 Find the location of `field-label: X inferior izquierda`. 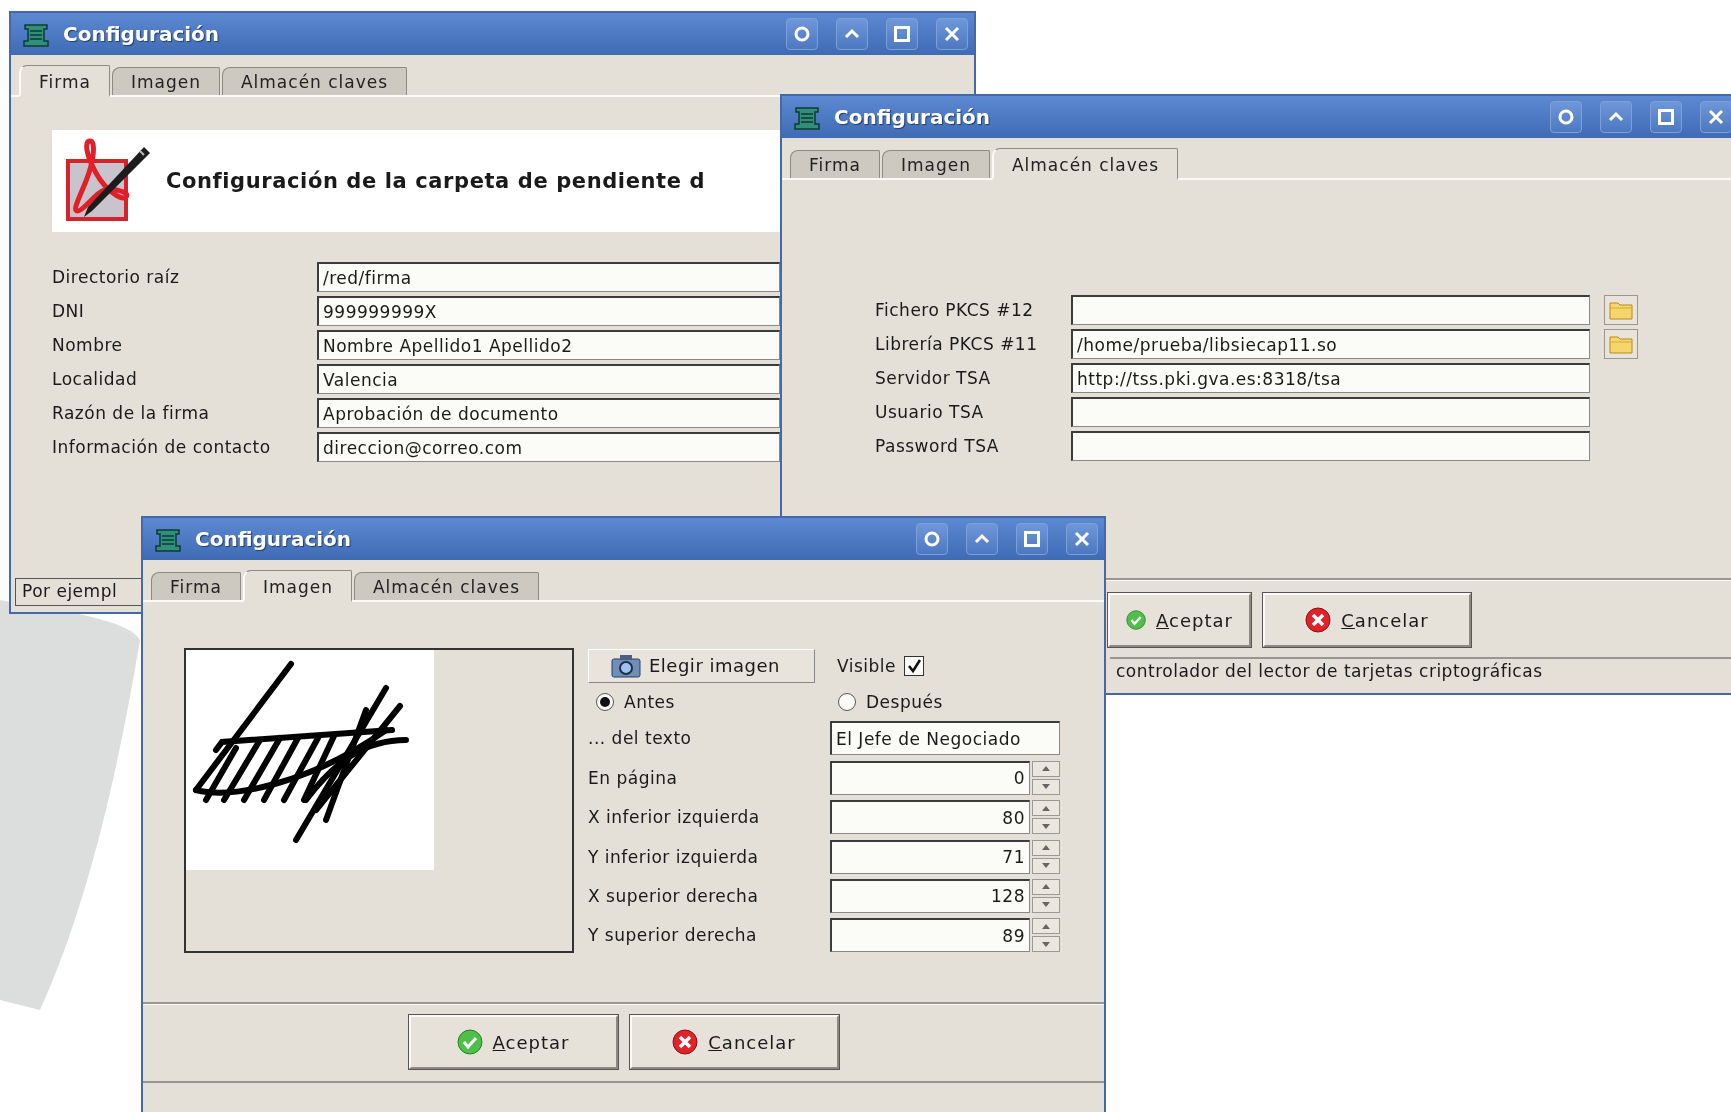

field-label: X inferior izquierda is located at coordinates (674, 817).